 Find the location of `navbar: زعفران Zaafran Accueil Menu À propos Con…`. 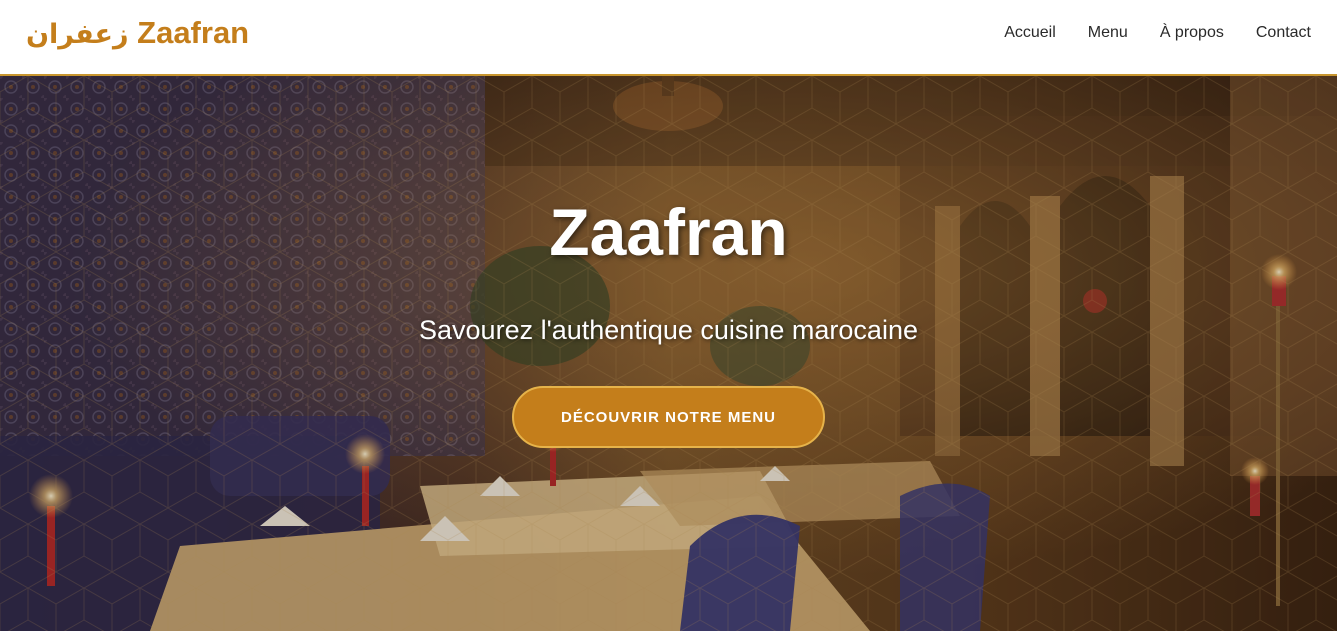

navbar: زعفران Zaafran Accueil Menu À propos Con… is located at coordinates (668, 38).